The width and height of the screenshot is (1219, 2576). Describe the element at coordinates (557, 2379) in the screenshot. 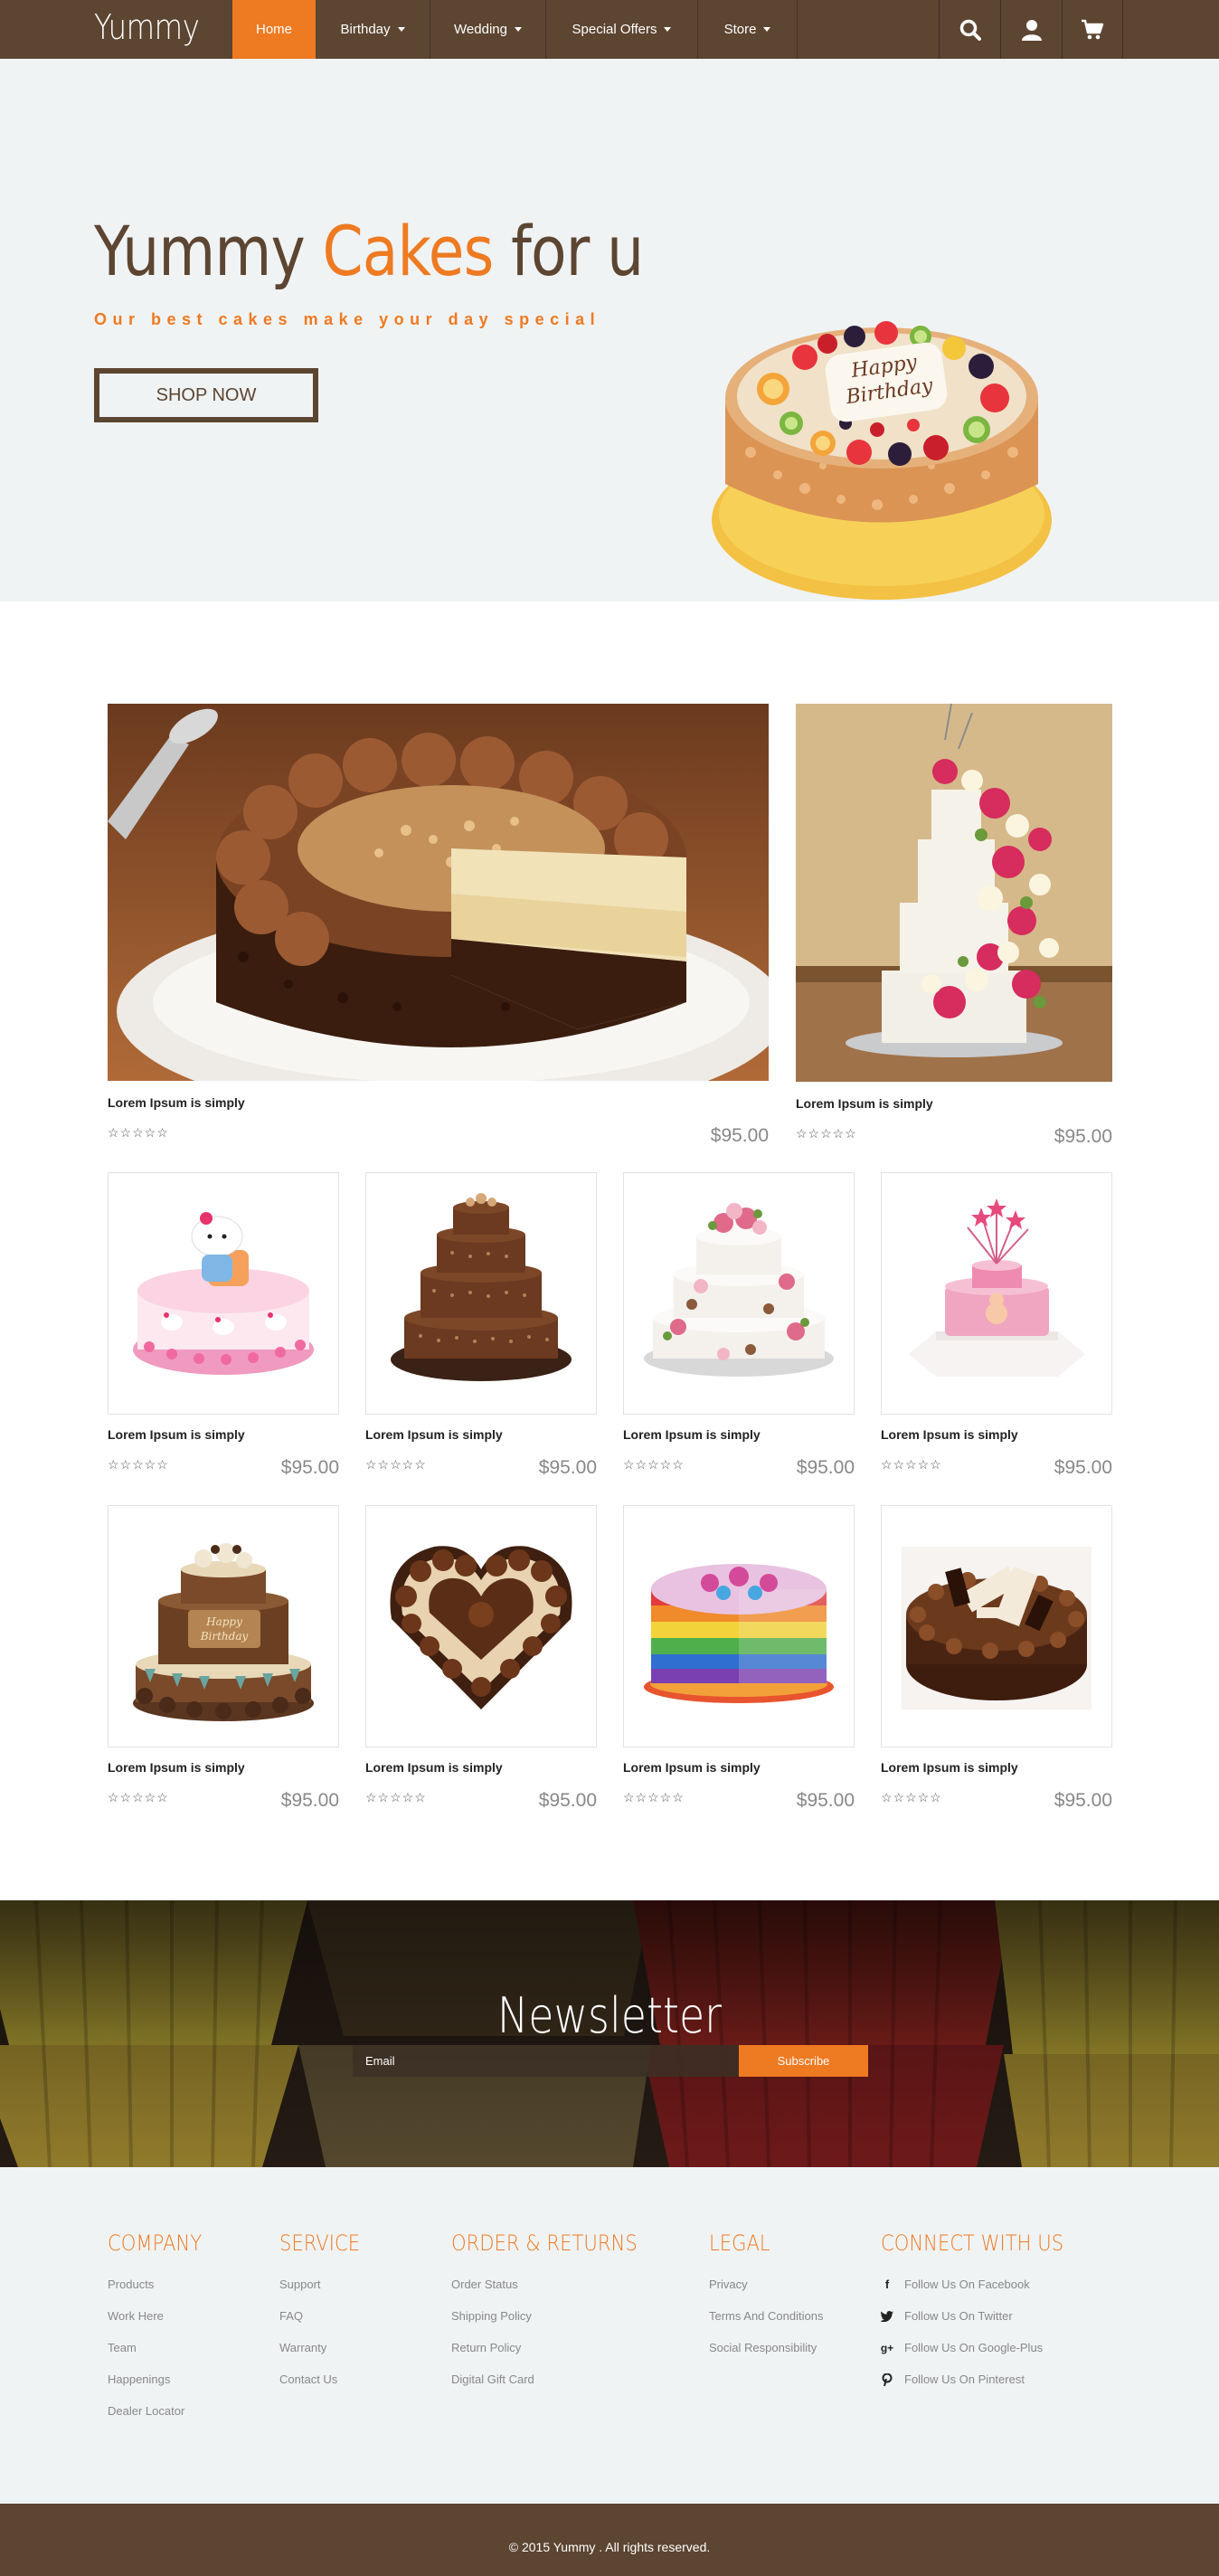

I see `footer-link: Digital Gift Card` at that location.